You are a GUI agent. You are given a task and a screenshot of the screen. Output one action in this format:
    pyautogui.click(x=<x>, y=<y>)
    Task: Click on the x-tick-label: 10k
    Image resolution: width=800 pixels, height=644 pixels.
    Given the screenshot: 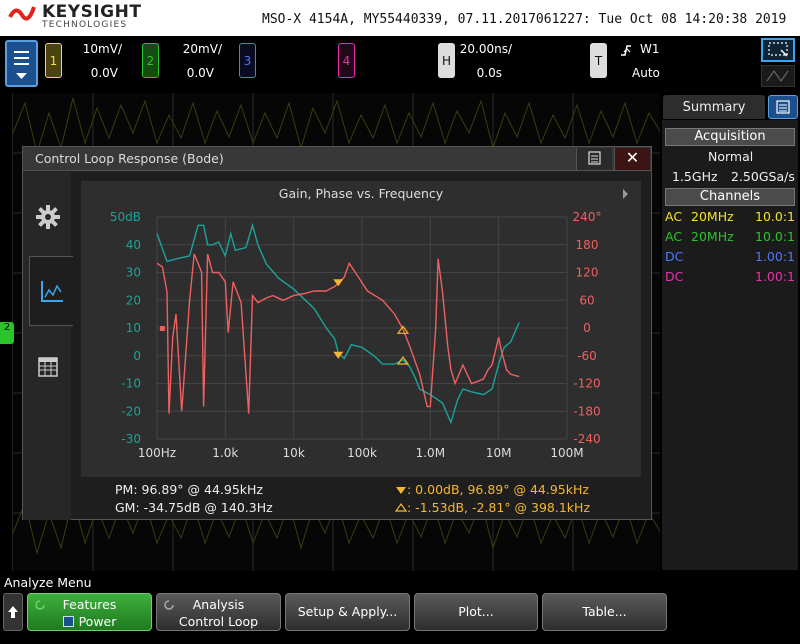 What is the action you would take?
    pyautogui.click(x=294, y=453)
    